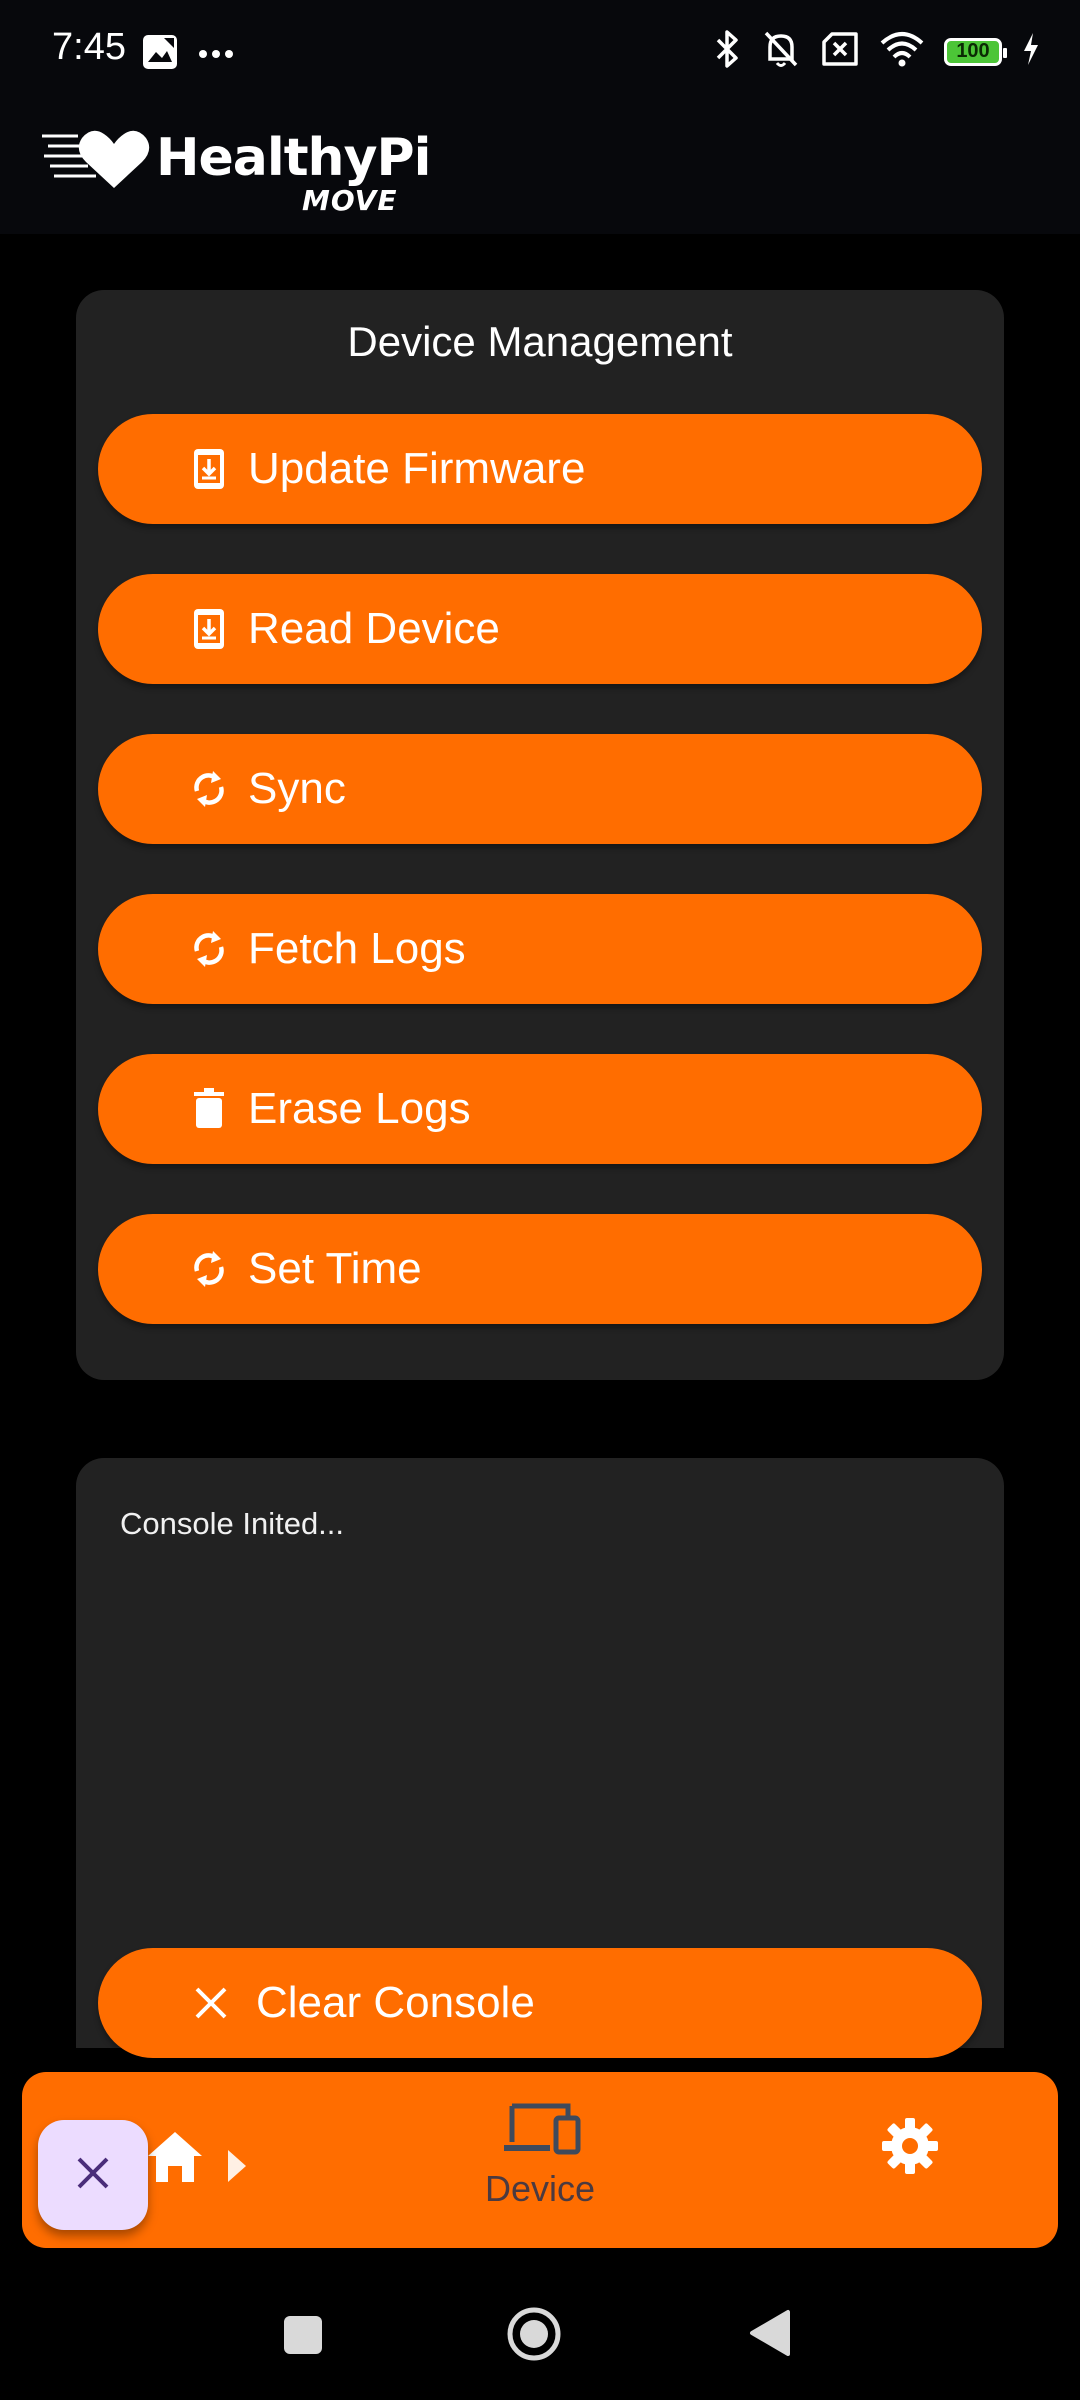 This screenshot has height=2400, width=1080. Describe the element at coordinates (540, 1109) in the screenshot. I see `erase-logs-button: Erase Logs` at that location.